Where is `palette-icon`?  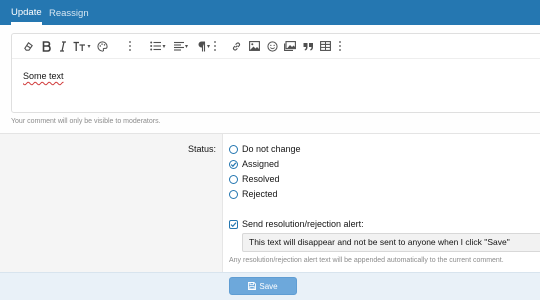 palette-icon is located at coordinates (102, 46).